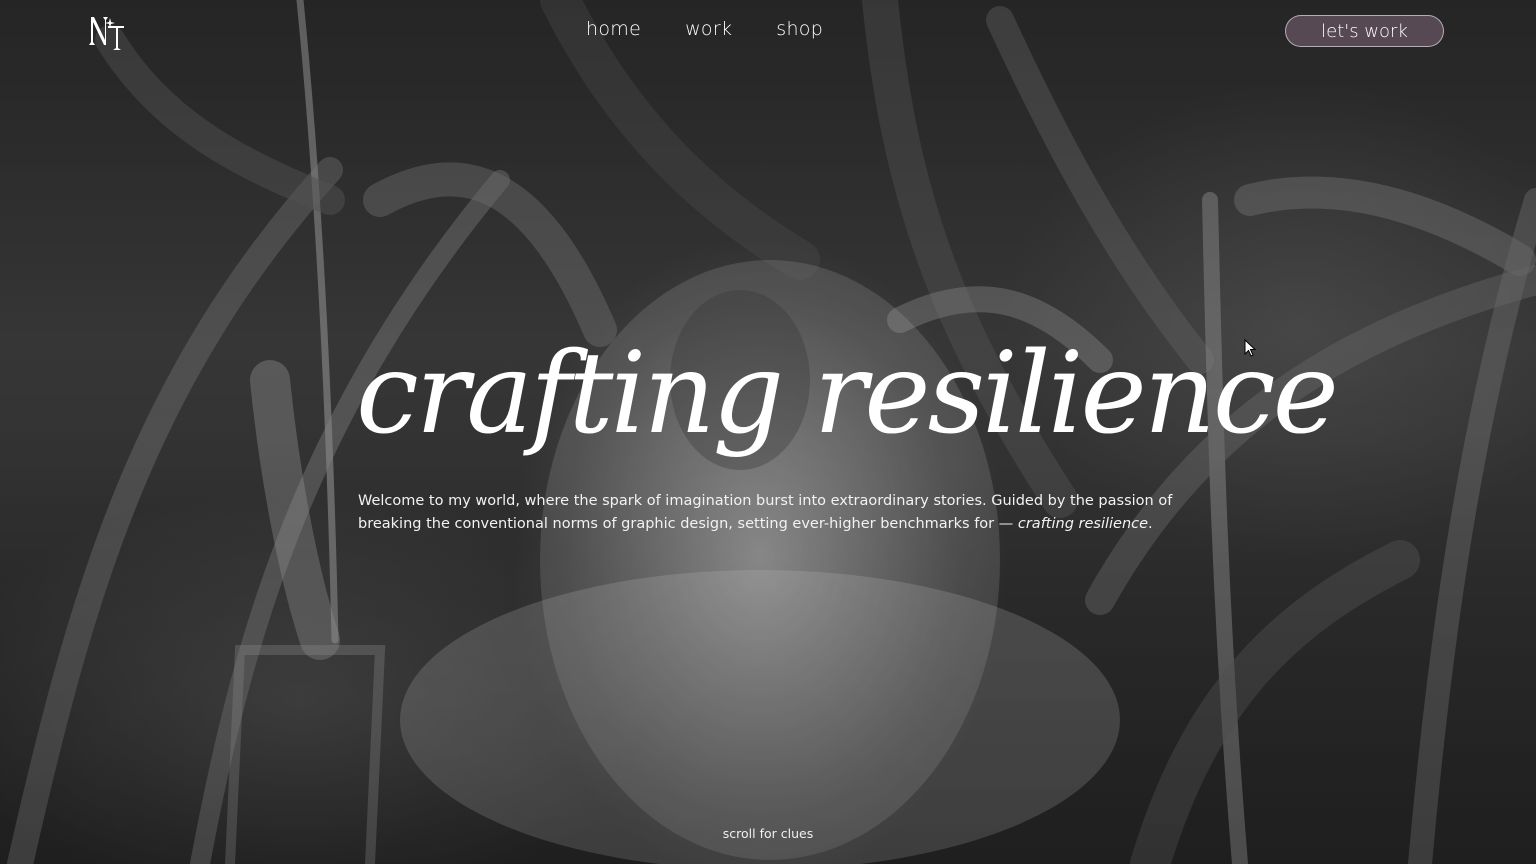 The width and height of the screenshot is (1536, 864). Describe the element at coordinates (1364, 31) in the screenshot. I see `lets-work-button: let's work` at that location.